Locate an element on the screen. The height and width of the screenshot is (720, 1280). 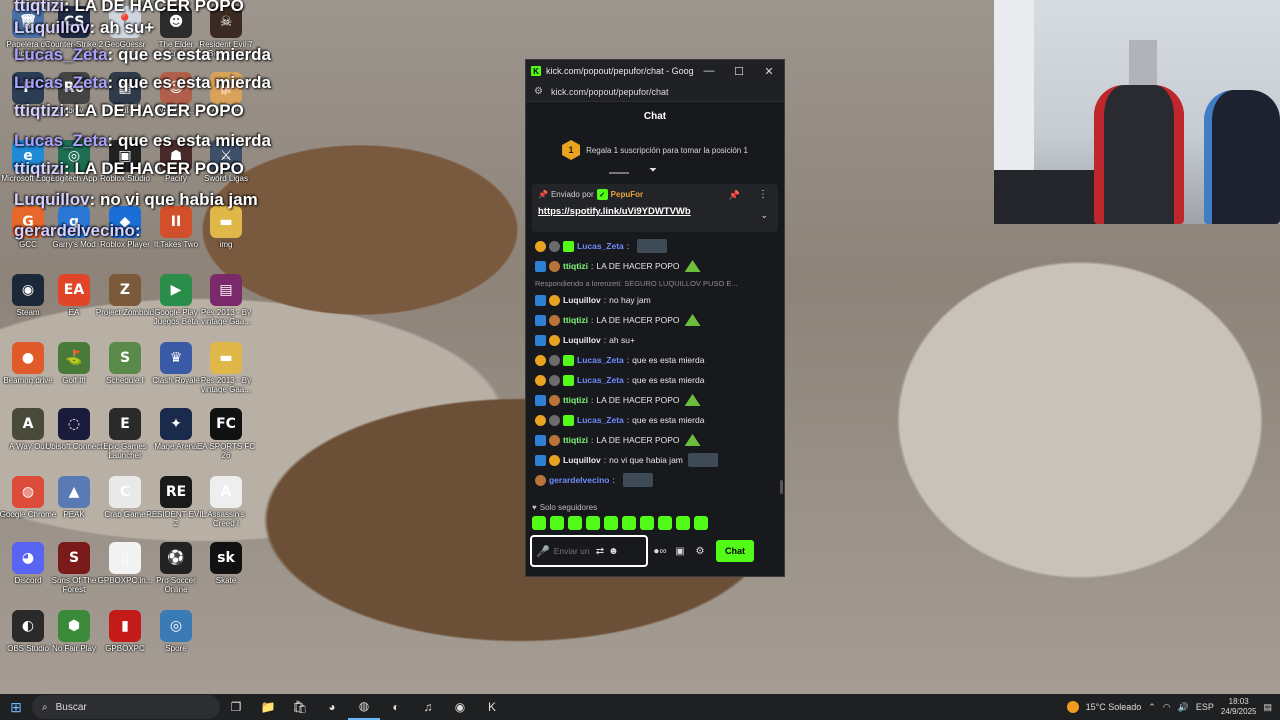
address-bar: ⚙ kick.com/popout/pepufor/chat is located at coordinates (655, 92).